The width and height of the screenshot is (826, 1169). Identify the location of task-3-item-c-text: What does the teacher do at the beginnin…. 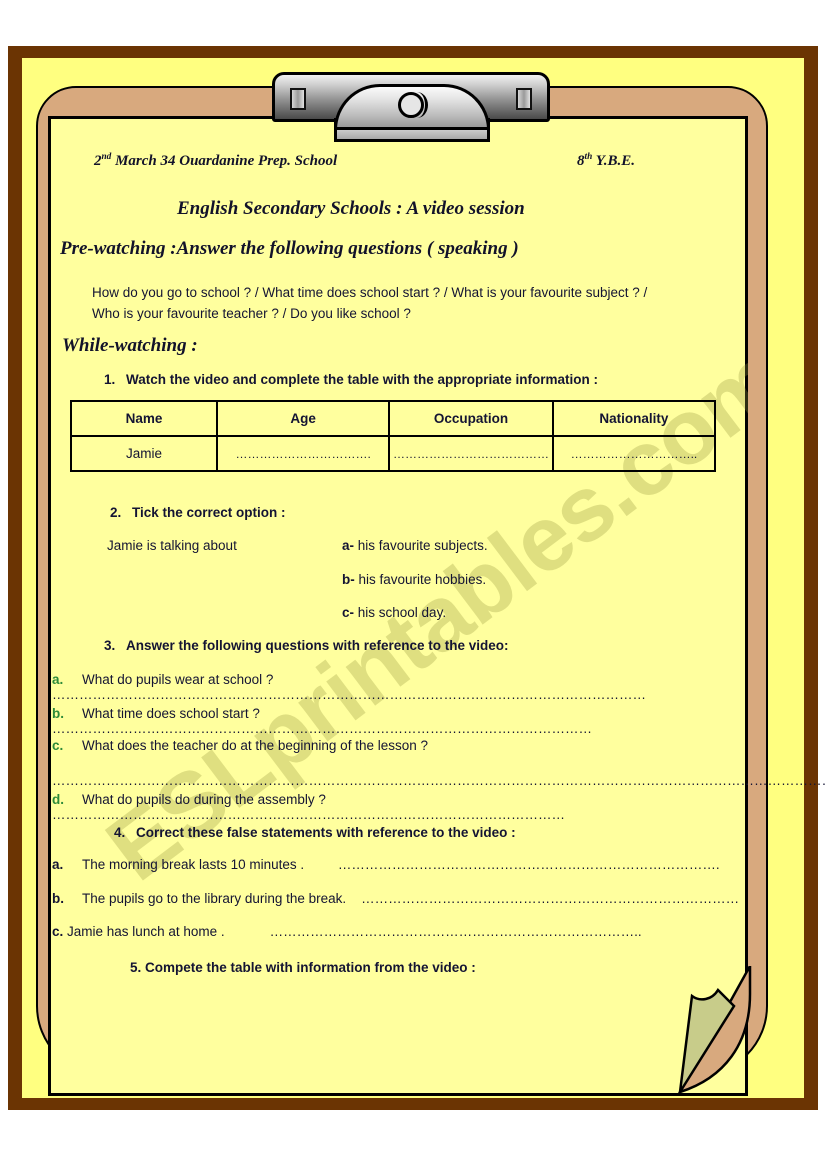
(255, 745).